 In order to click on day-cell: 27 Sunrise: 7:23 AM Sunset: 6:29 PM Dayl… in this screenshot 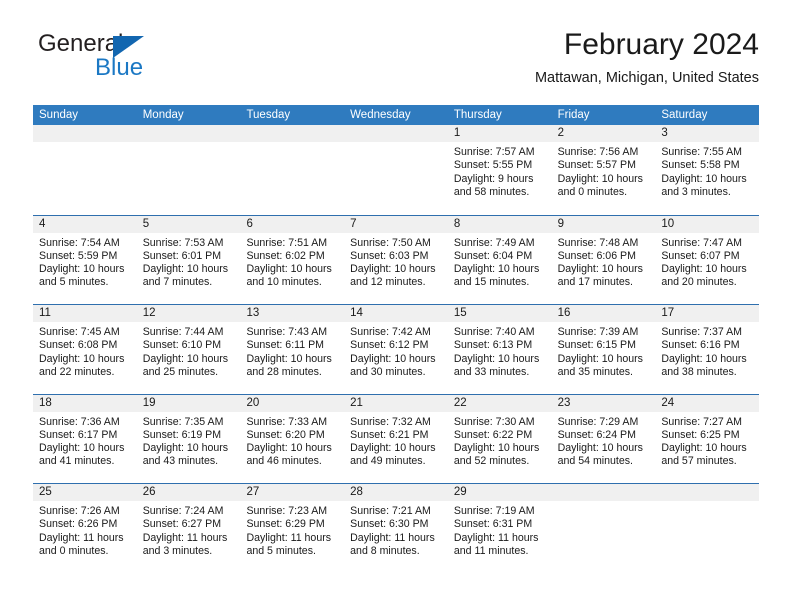, I will do `click(292, 528)`.